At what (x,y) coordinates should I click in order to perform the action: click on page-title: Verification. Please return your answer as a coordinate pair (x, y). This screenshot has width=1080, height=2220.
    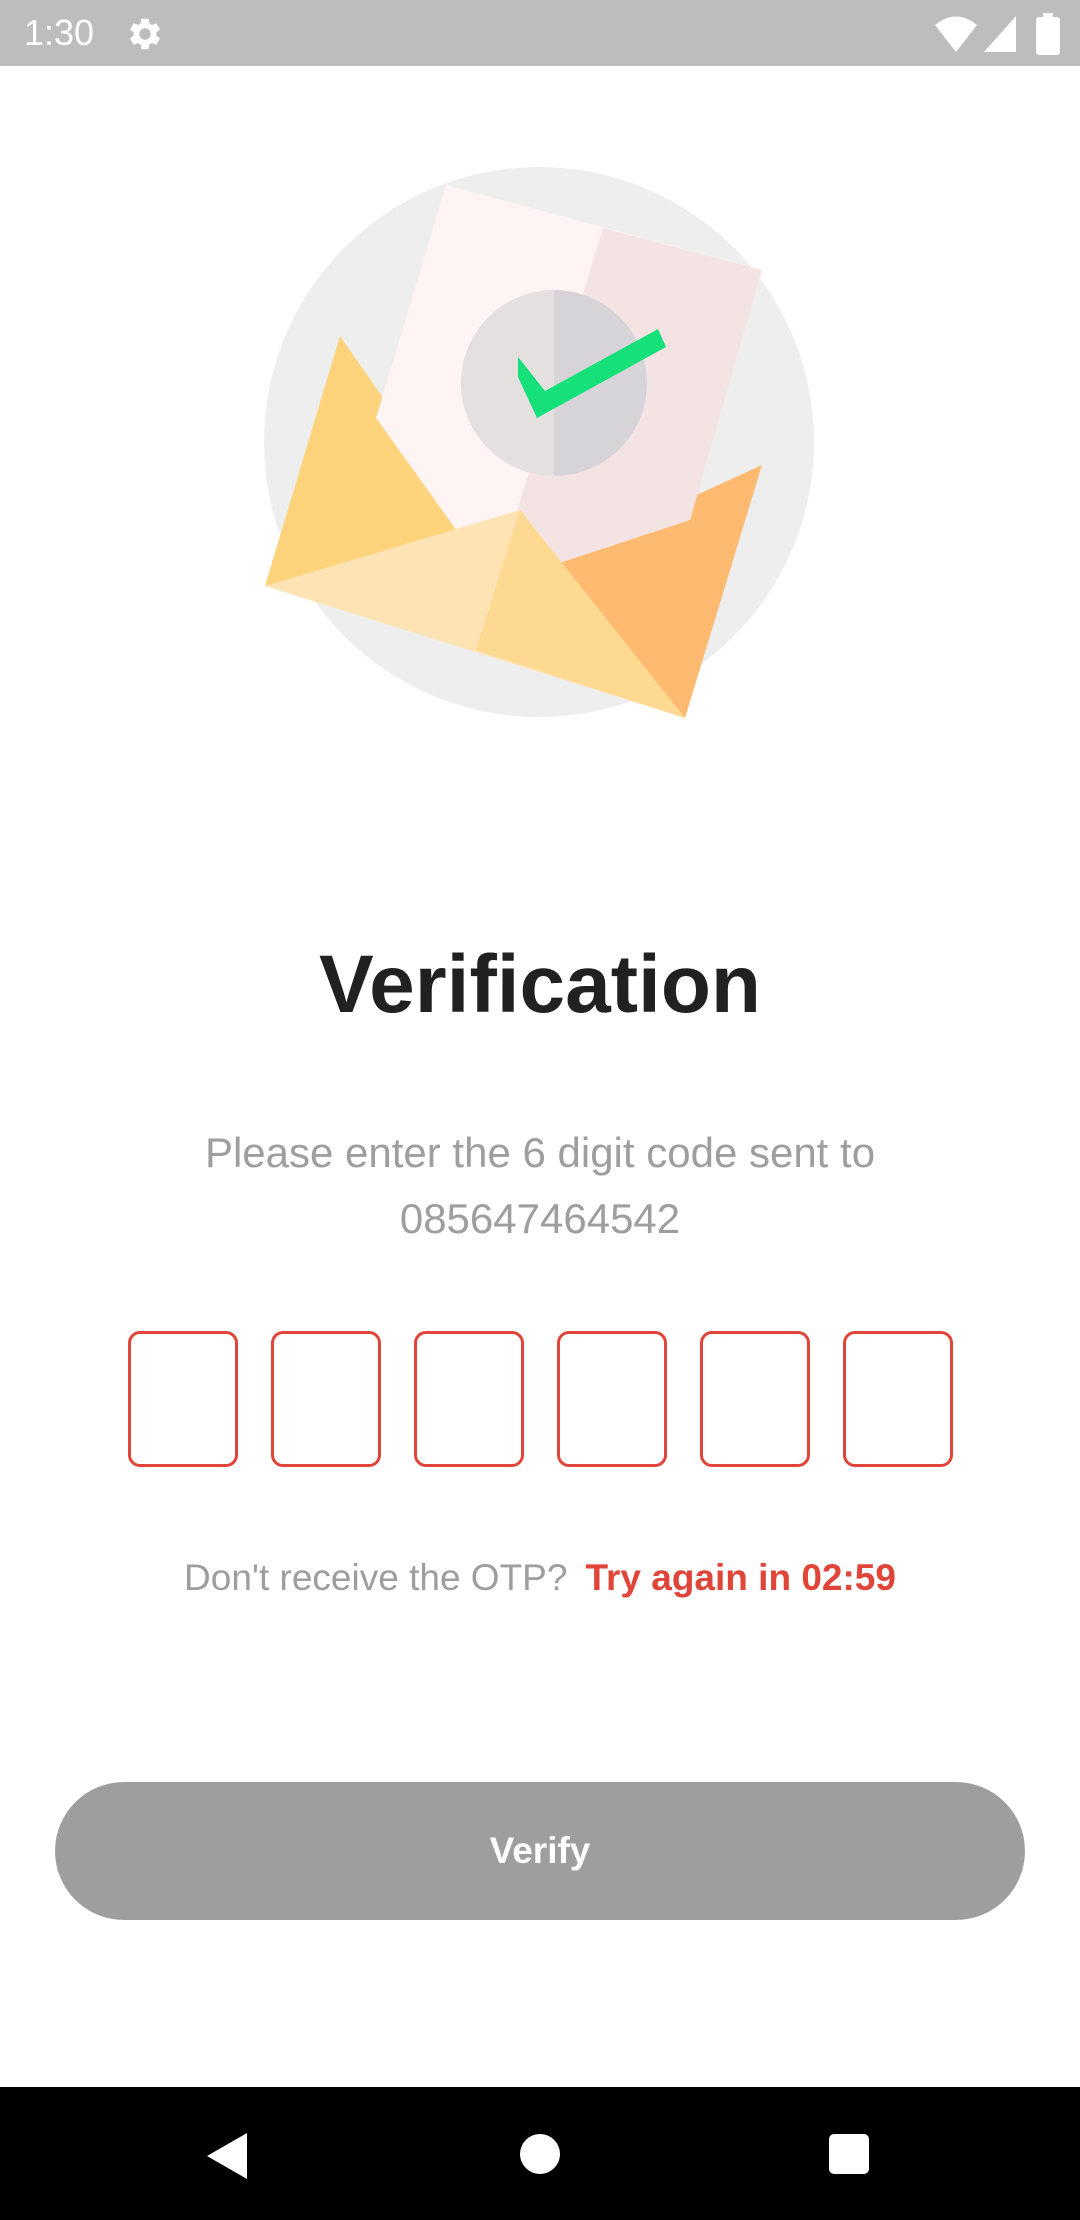
    Looking at the image, I should click on (540, 984).